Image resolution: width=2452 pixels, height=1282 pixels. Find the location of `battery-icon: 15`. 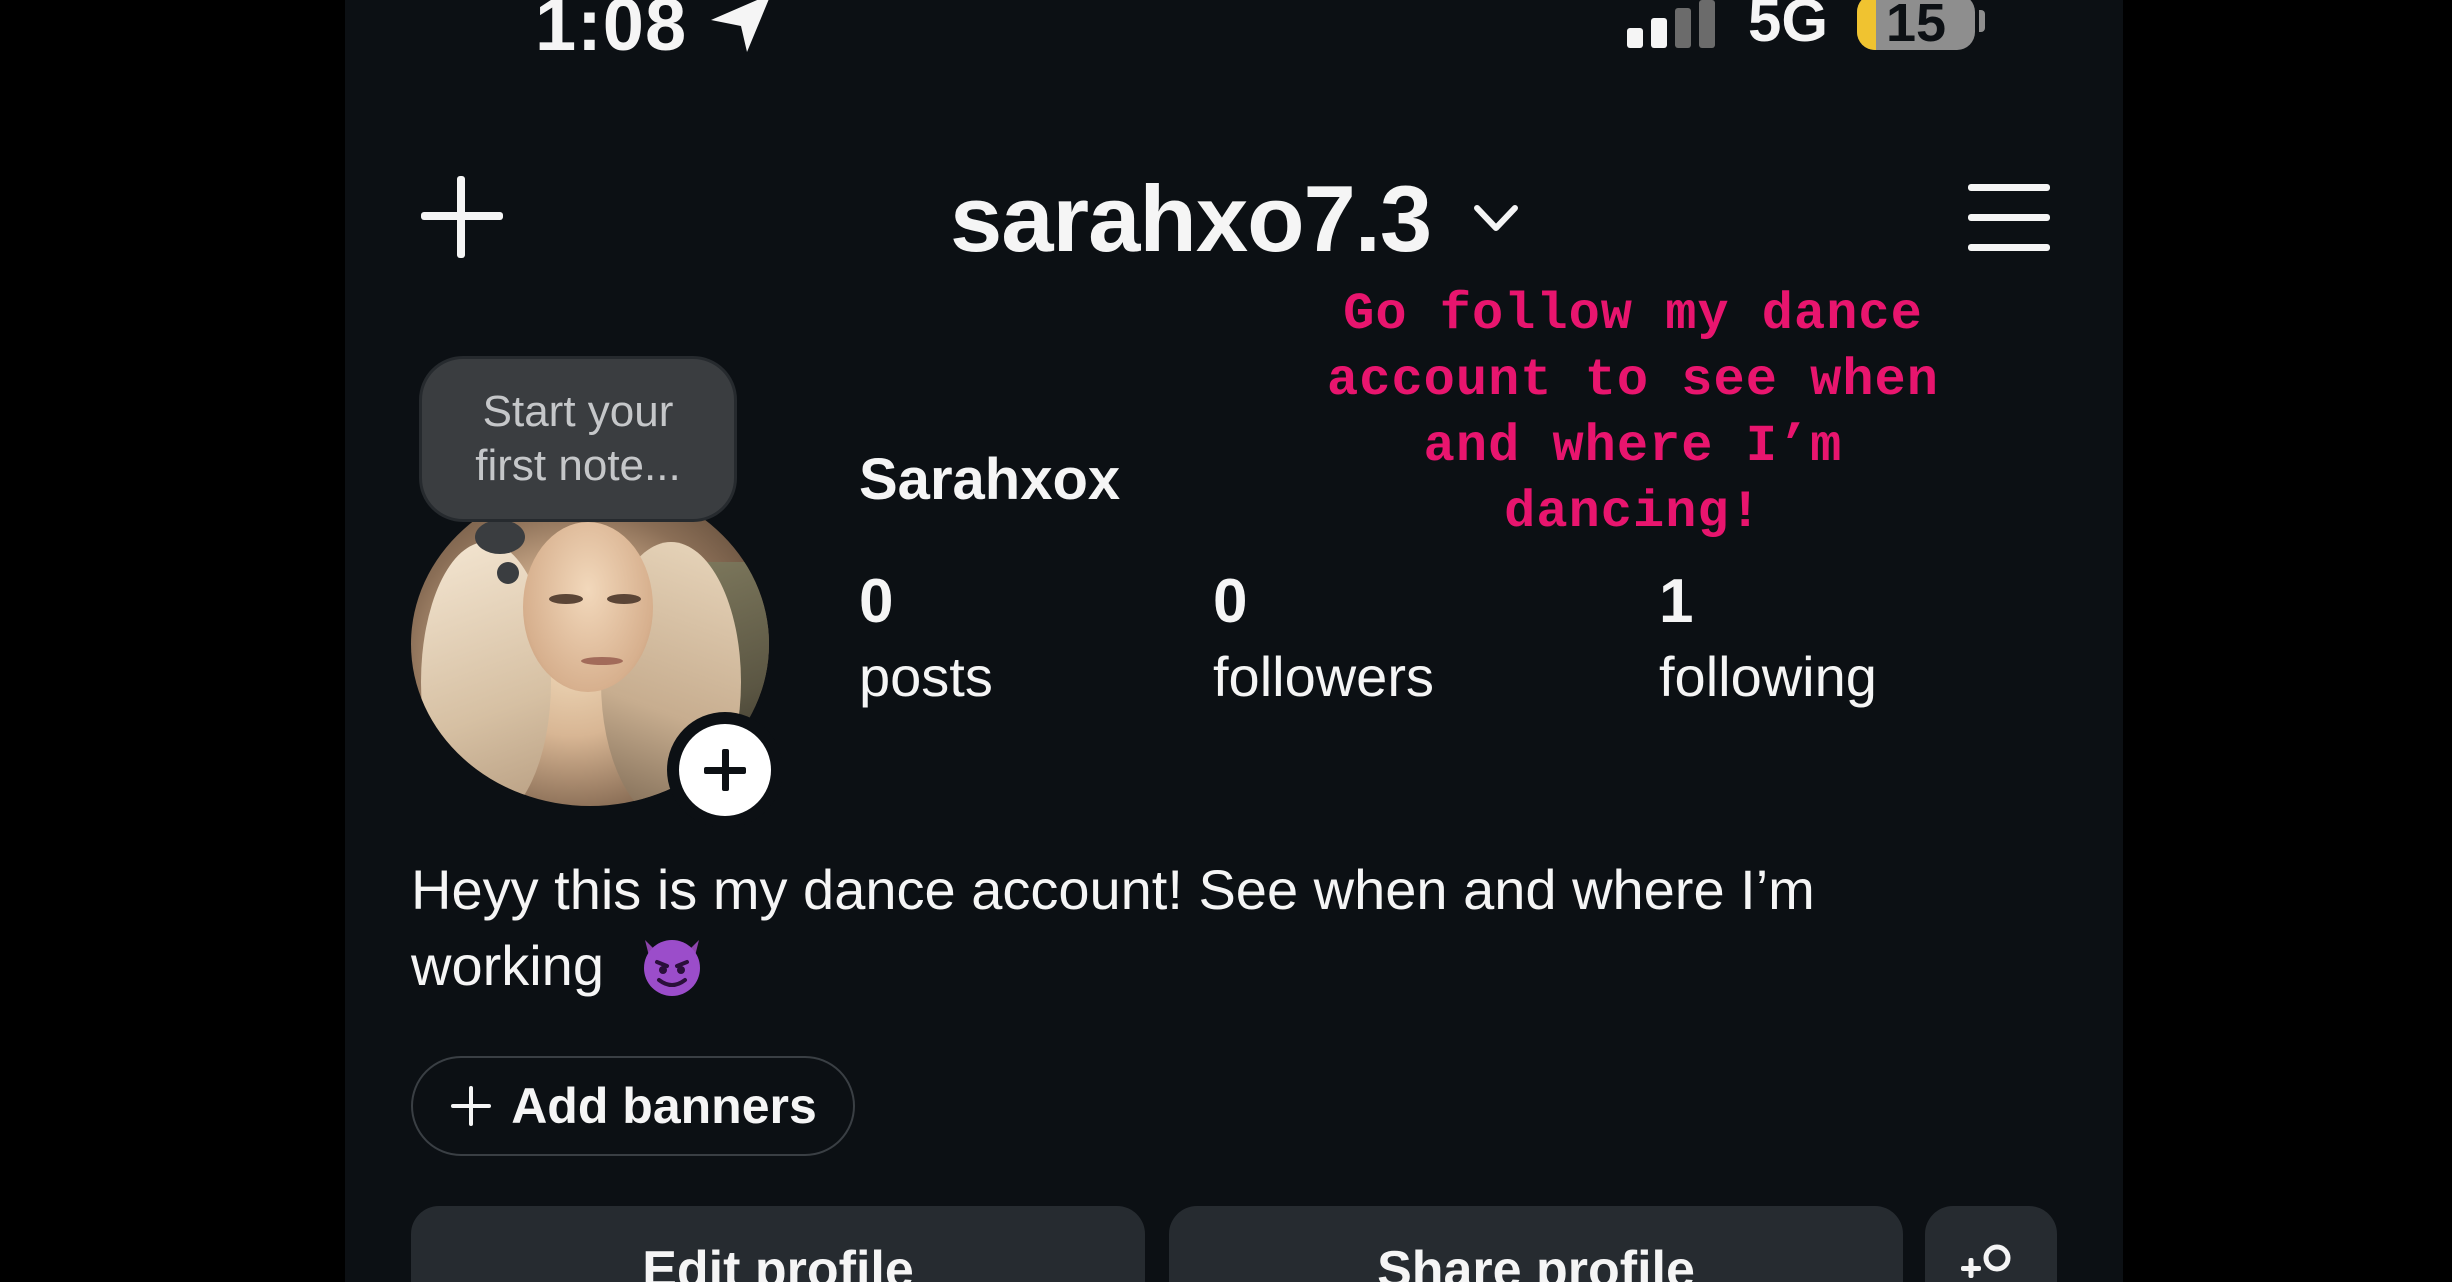

battery-icon: 15 is located at coordinates (1921, 27).